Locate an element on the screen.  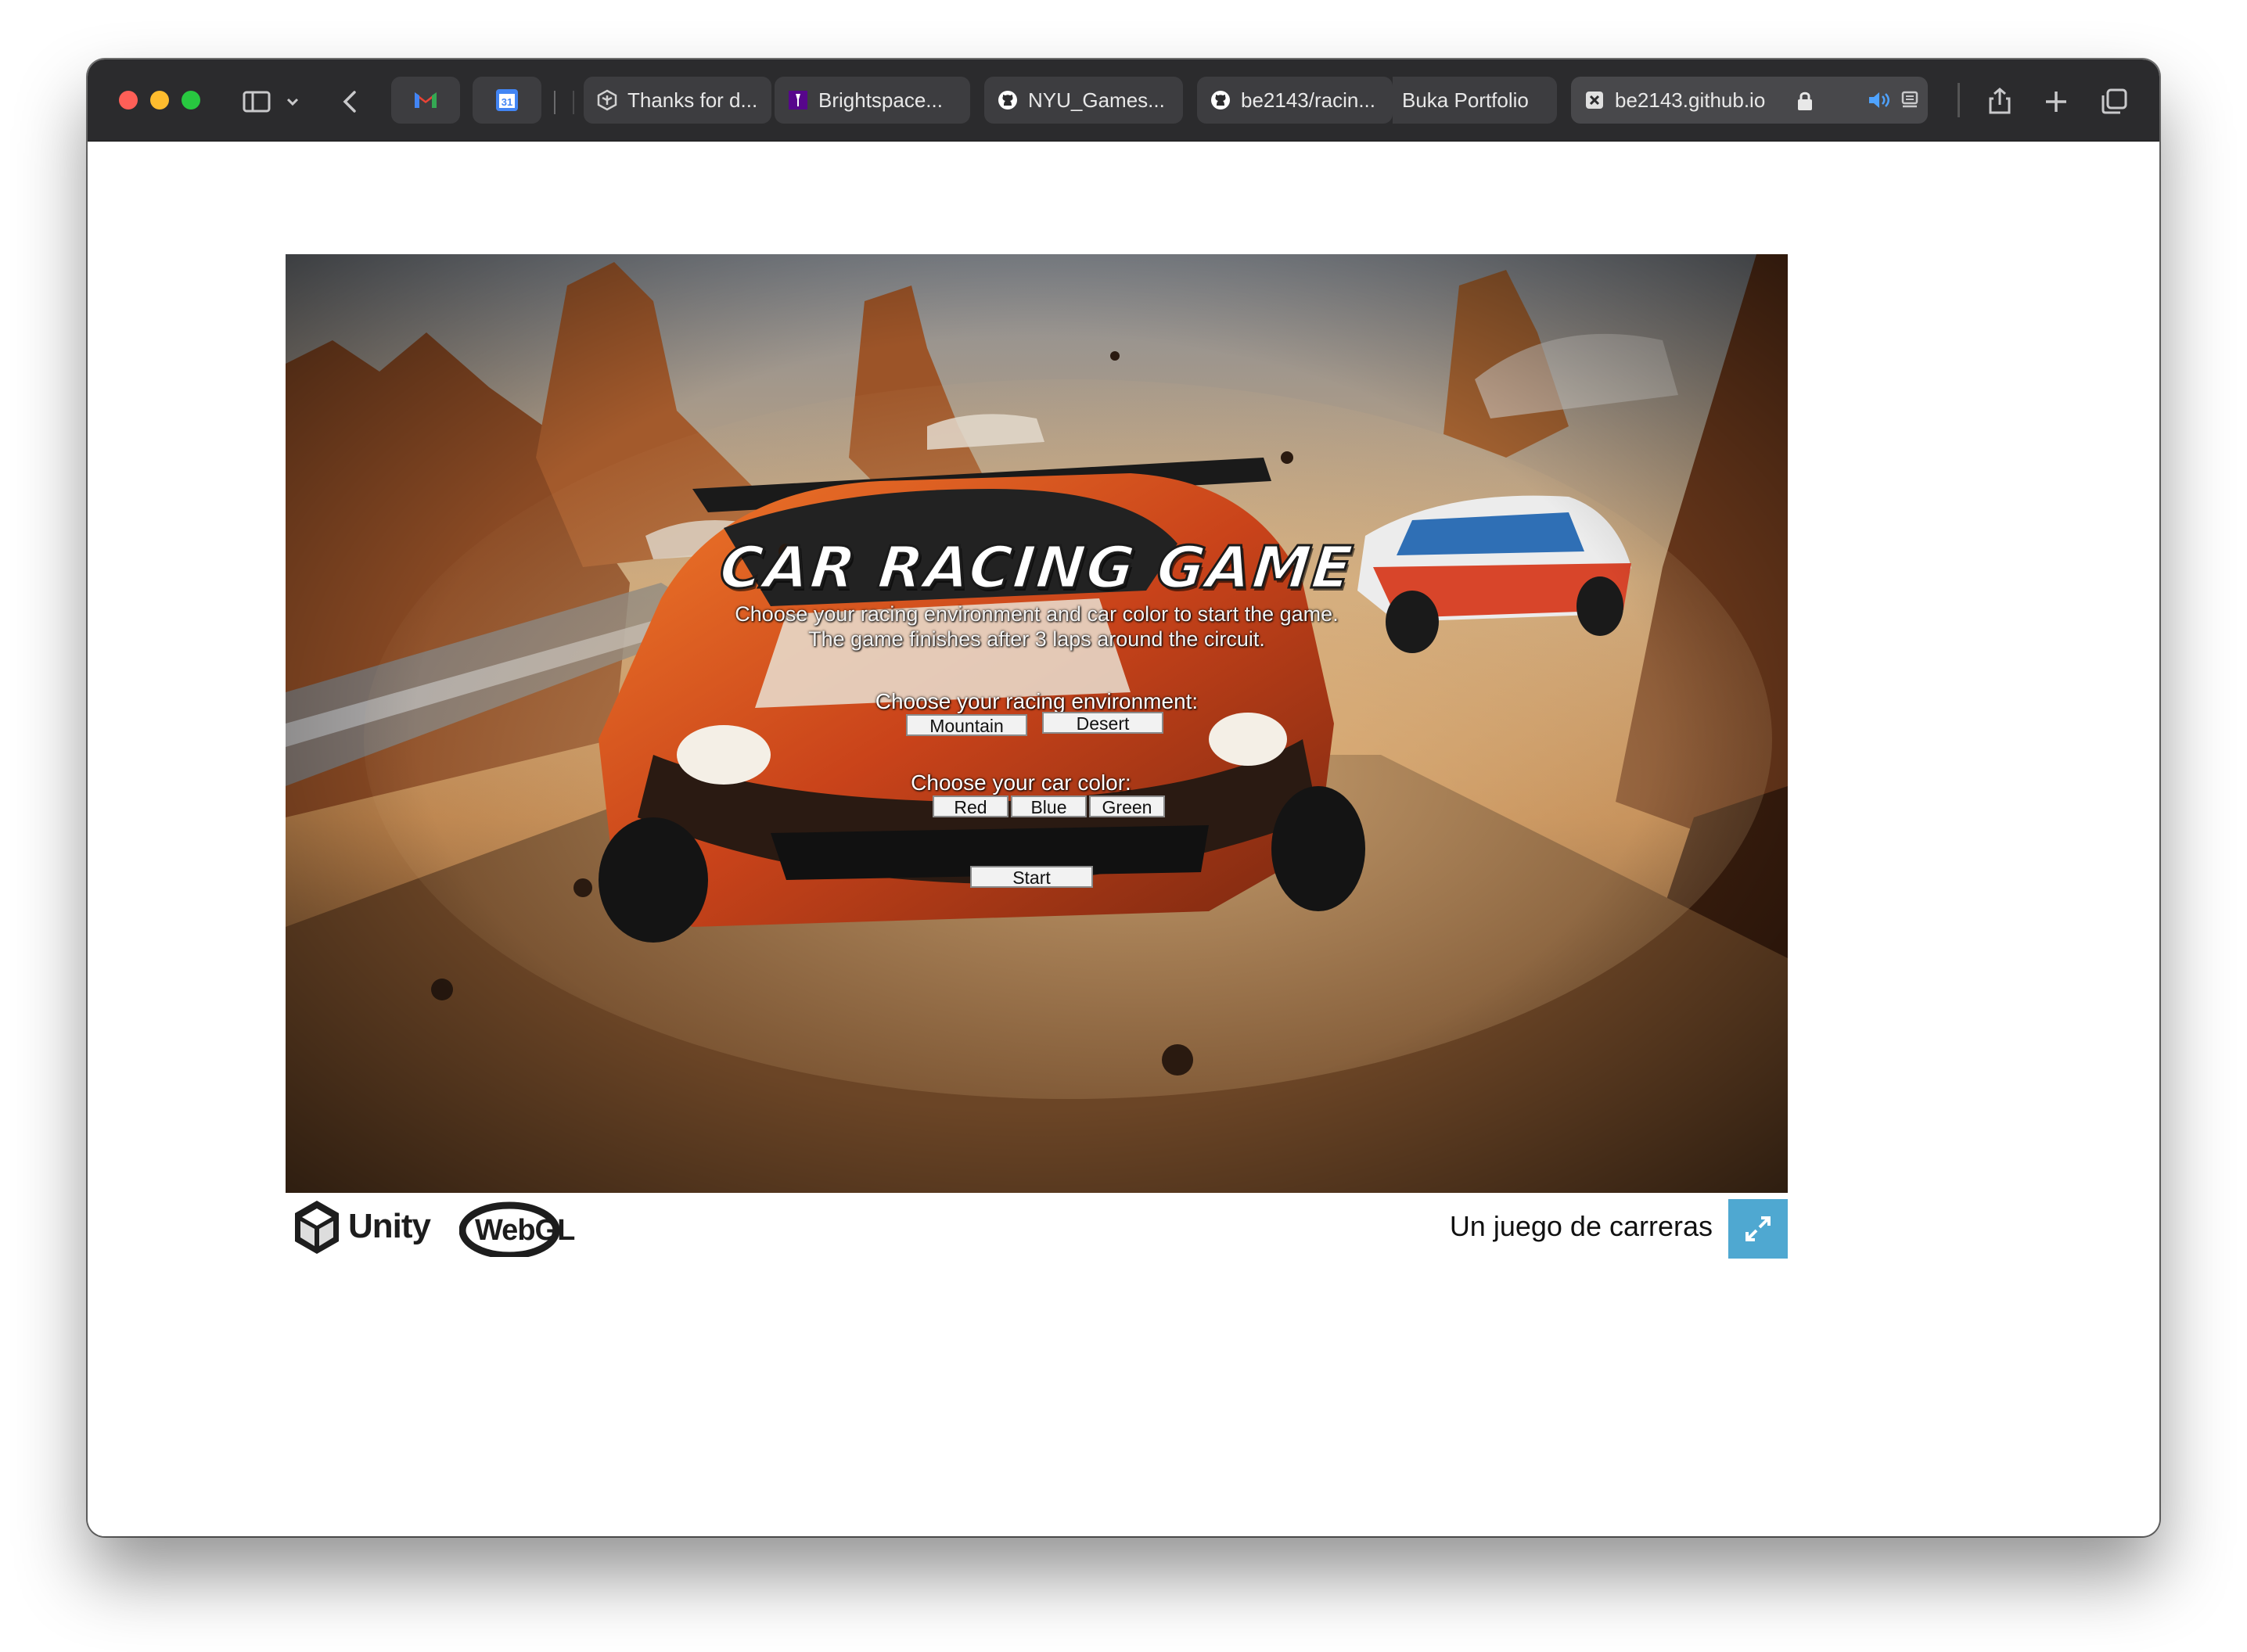
tab-overview-icon is located at coordinates (2114, 101).